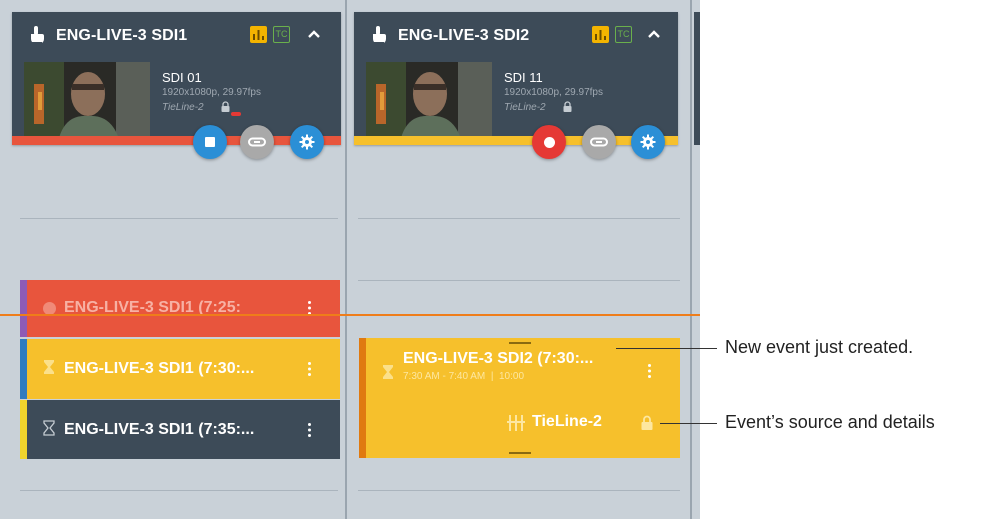  I want to click on stop-icon, so click(210, 142).